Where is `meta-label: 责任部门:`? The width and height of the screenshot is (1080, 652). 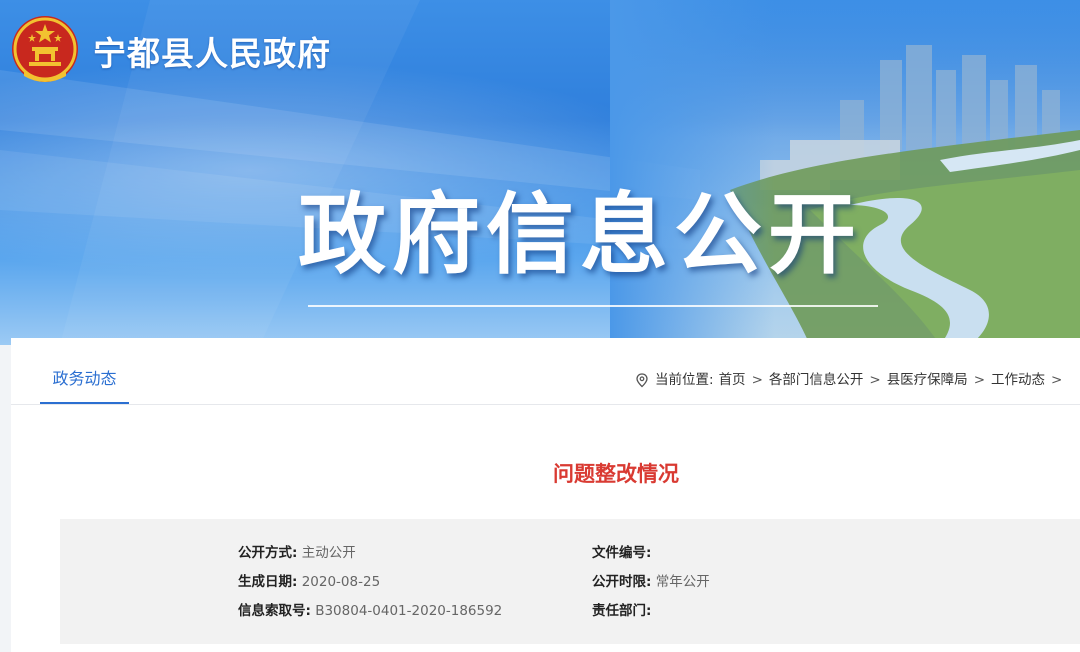 meta-label: 责任部门: is located at coordinates (622, 611).